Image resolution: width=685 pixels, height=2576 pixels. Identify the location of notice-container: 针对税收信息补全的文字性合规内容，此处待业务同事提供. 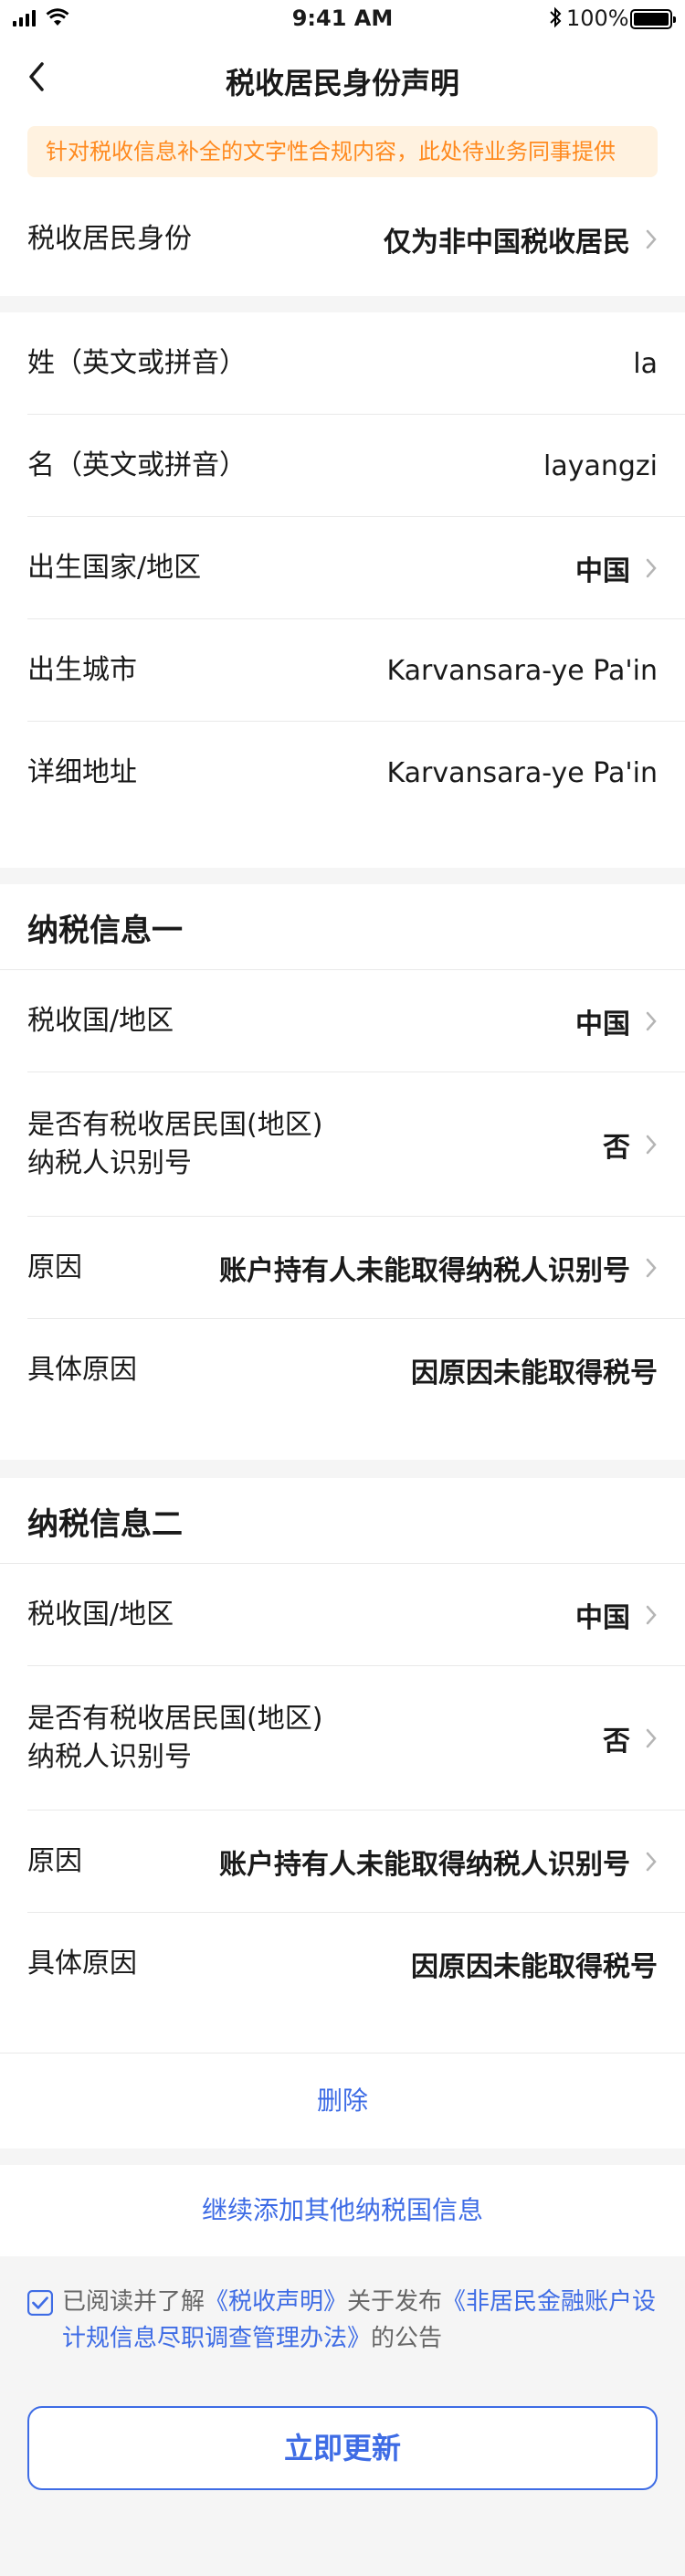
(342, 152).